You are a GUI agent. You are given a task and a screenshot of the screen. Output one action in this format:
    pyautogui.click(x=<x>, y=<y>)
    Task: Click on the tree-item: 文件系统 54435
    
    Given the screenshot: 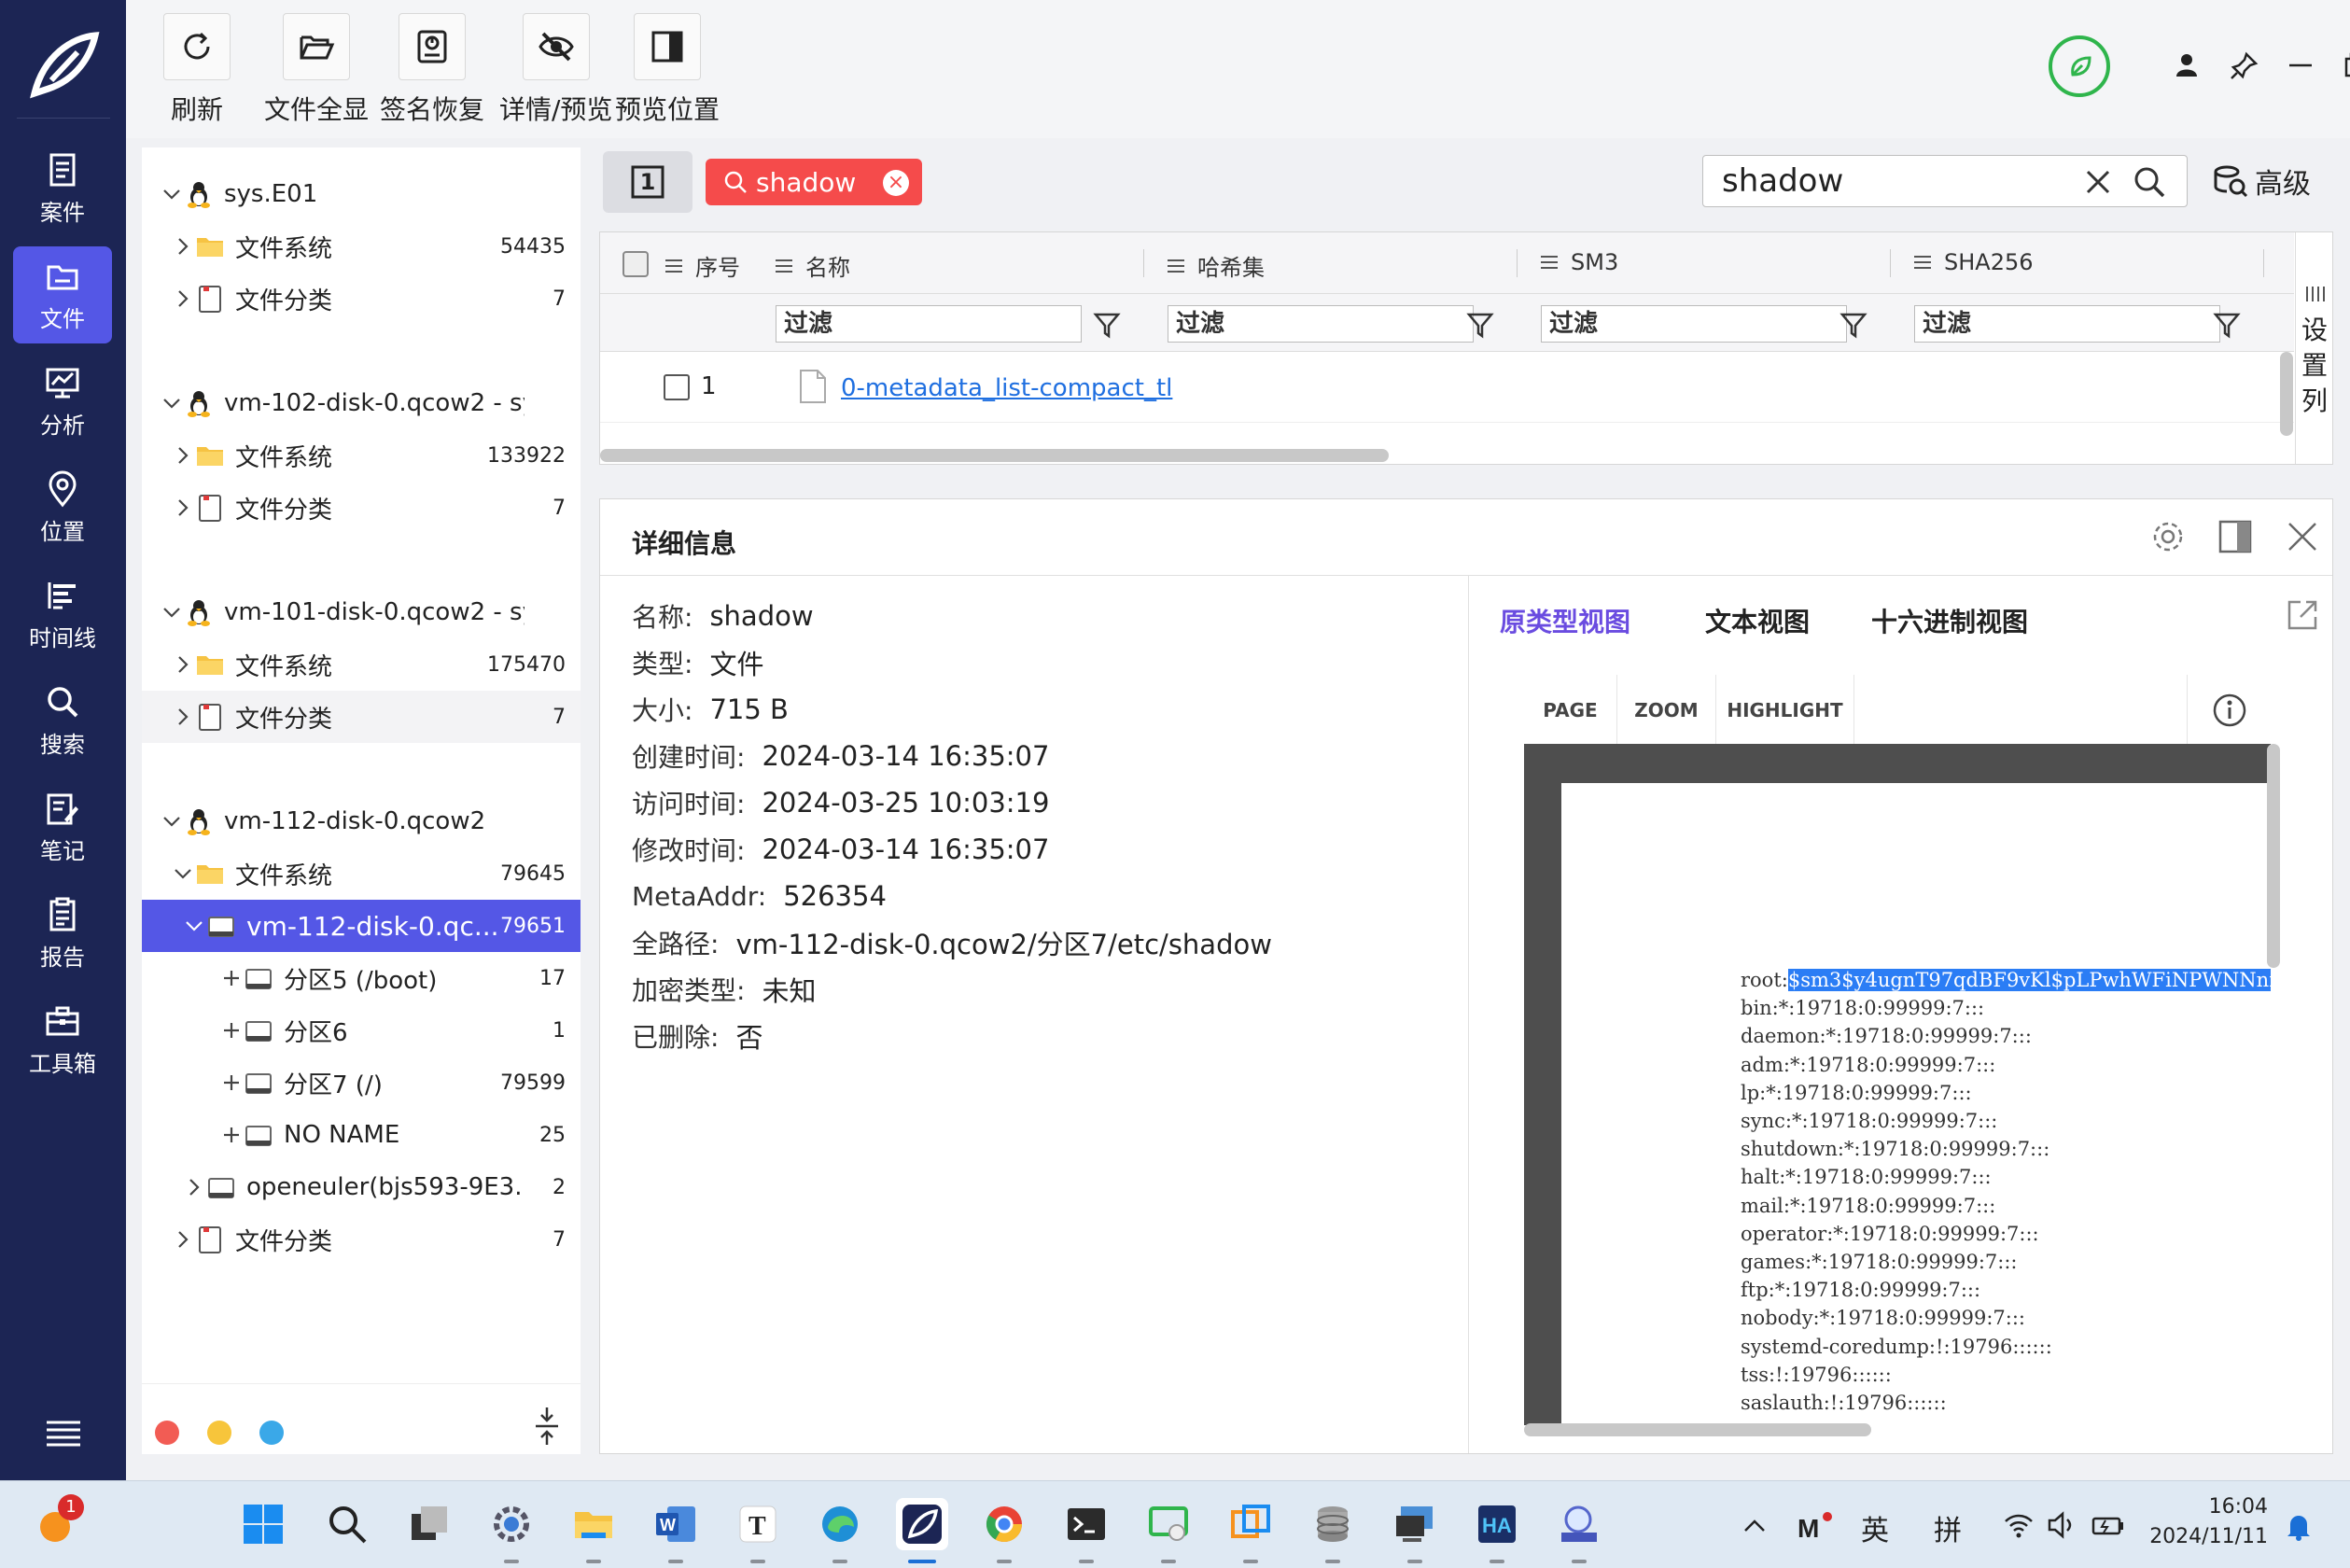 What is the action you would take?
    pyautogui.click(x=361, y=246)
    